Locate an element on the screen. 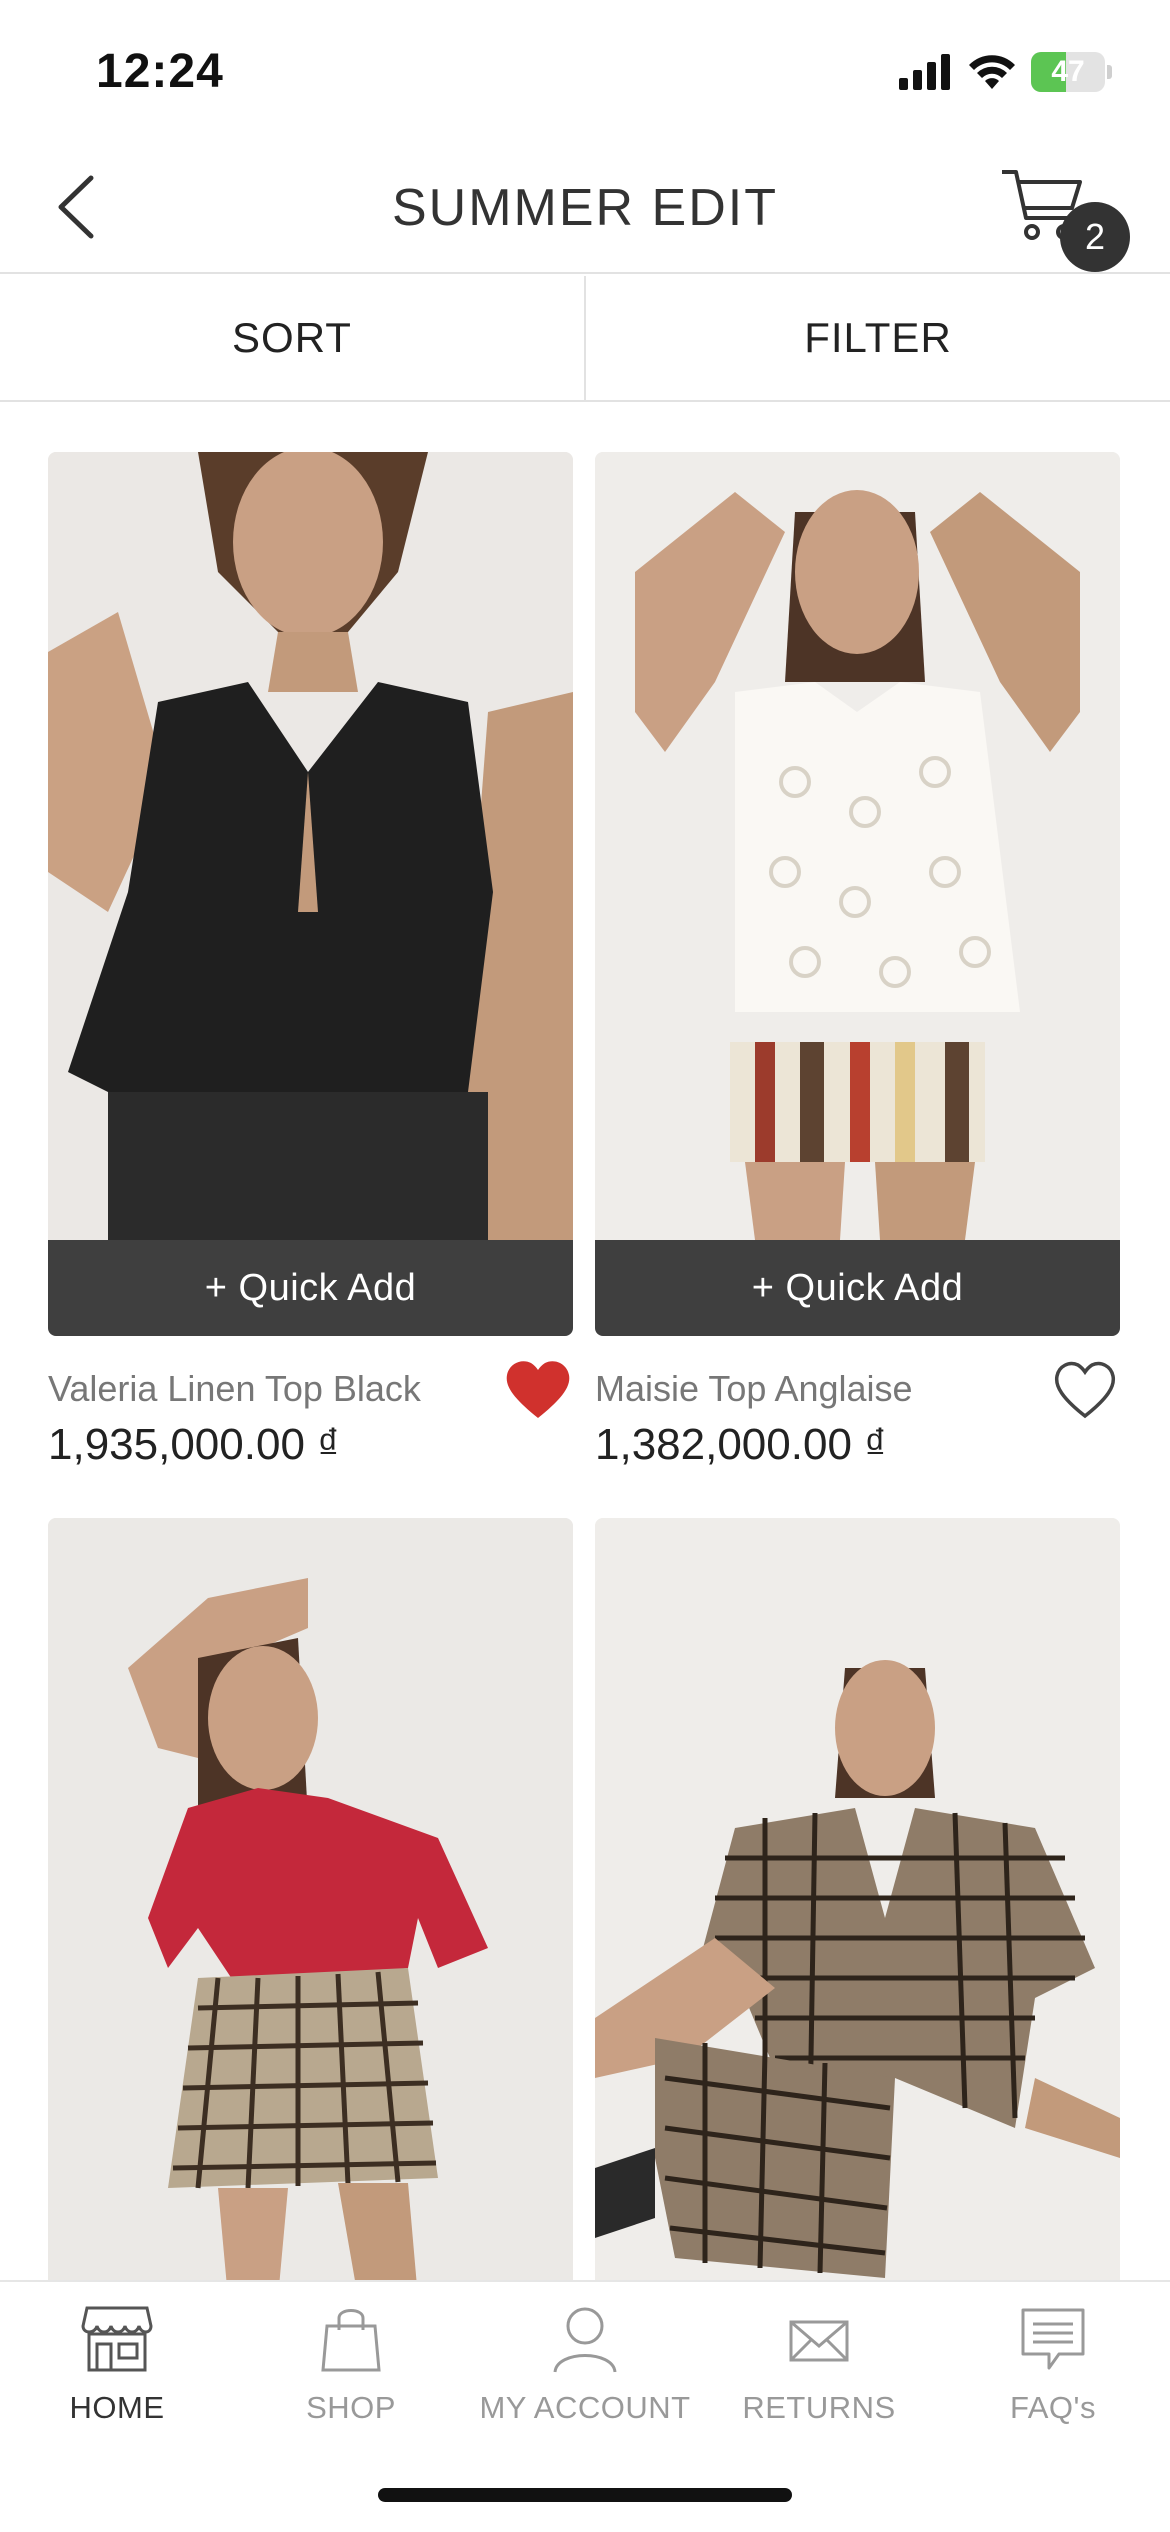 The width and height of the screenshot is (1170, 2532). nav-bar: SUMMER EDIT 2 is located at coordinates (585, 207).